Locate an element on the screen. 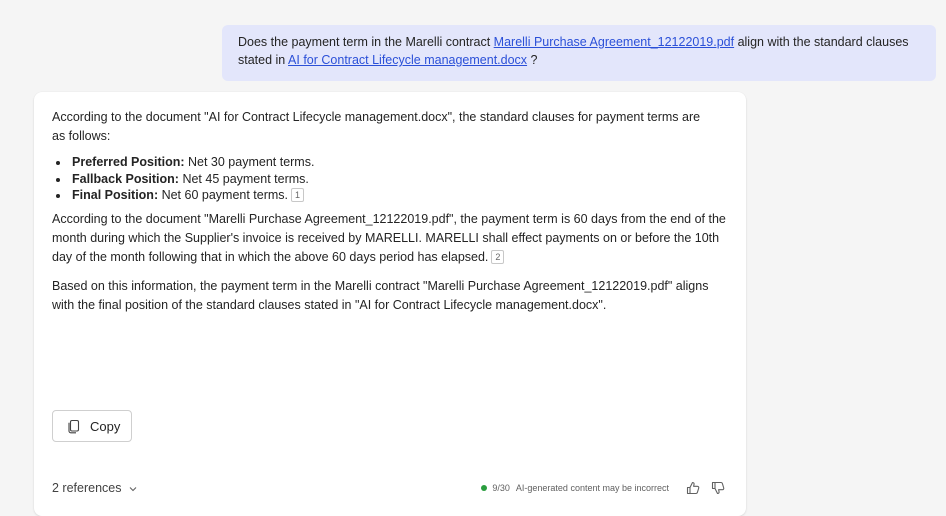 This screenshot has width=946, height=516. copy-button: Copy is located at coordinates (92, 426).